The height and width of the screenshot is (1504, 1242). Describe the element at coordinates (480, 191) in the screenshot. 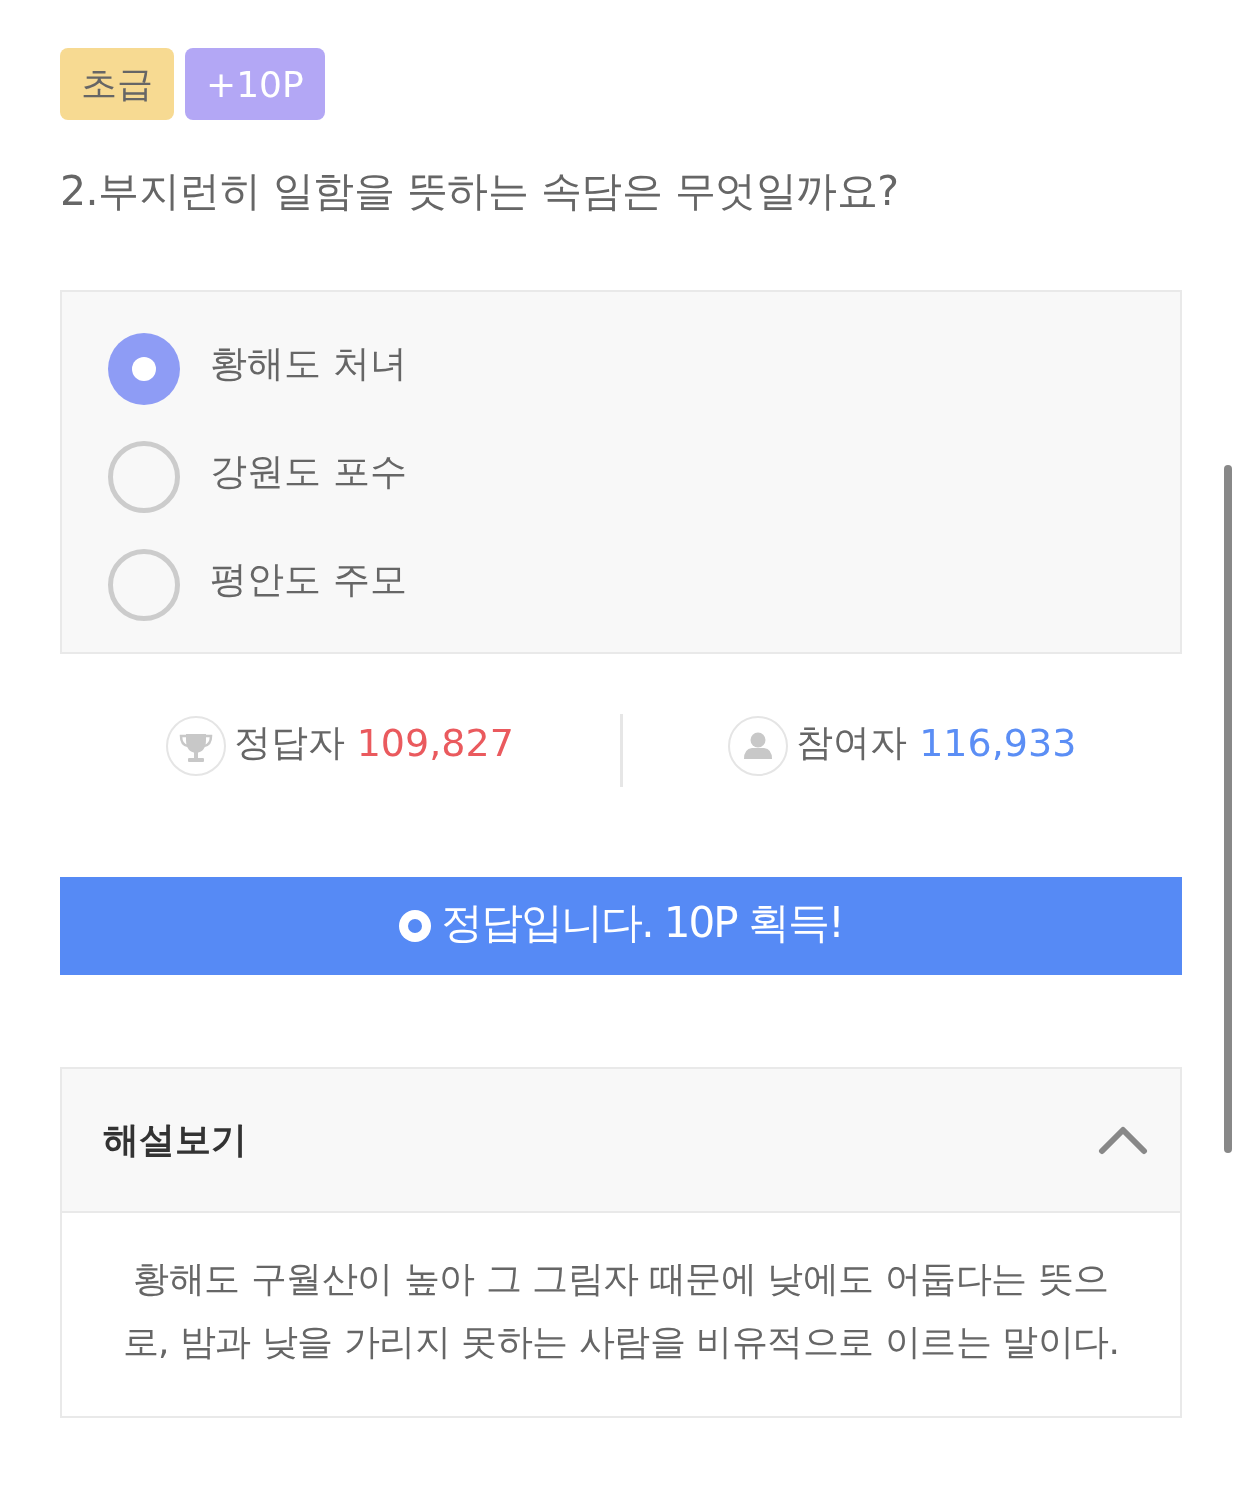

I see `question-text: 2.부지런히 일함을 뜻하는 속담은 무엇일까요?` at that location.